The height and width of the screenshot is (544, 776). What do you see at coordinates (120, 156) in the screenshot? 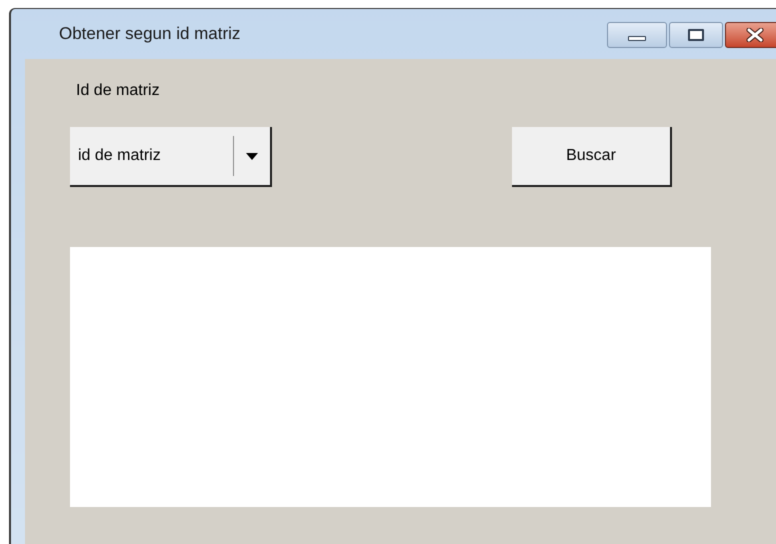
I see `dropdown-value: id de matriz` at bounding box center [120, 156].